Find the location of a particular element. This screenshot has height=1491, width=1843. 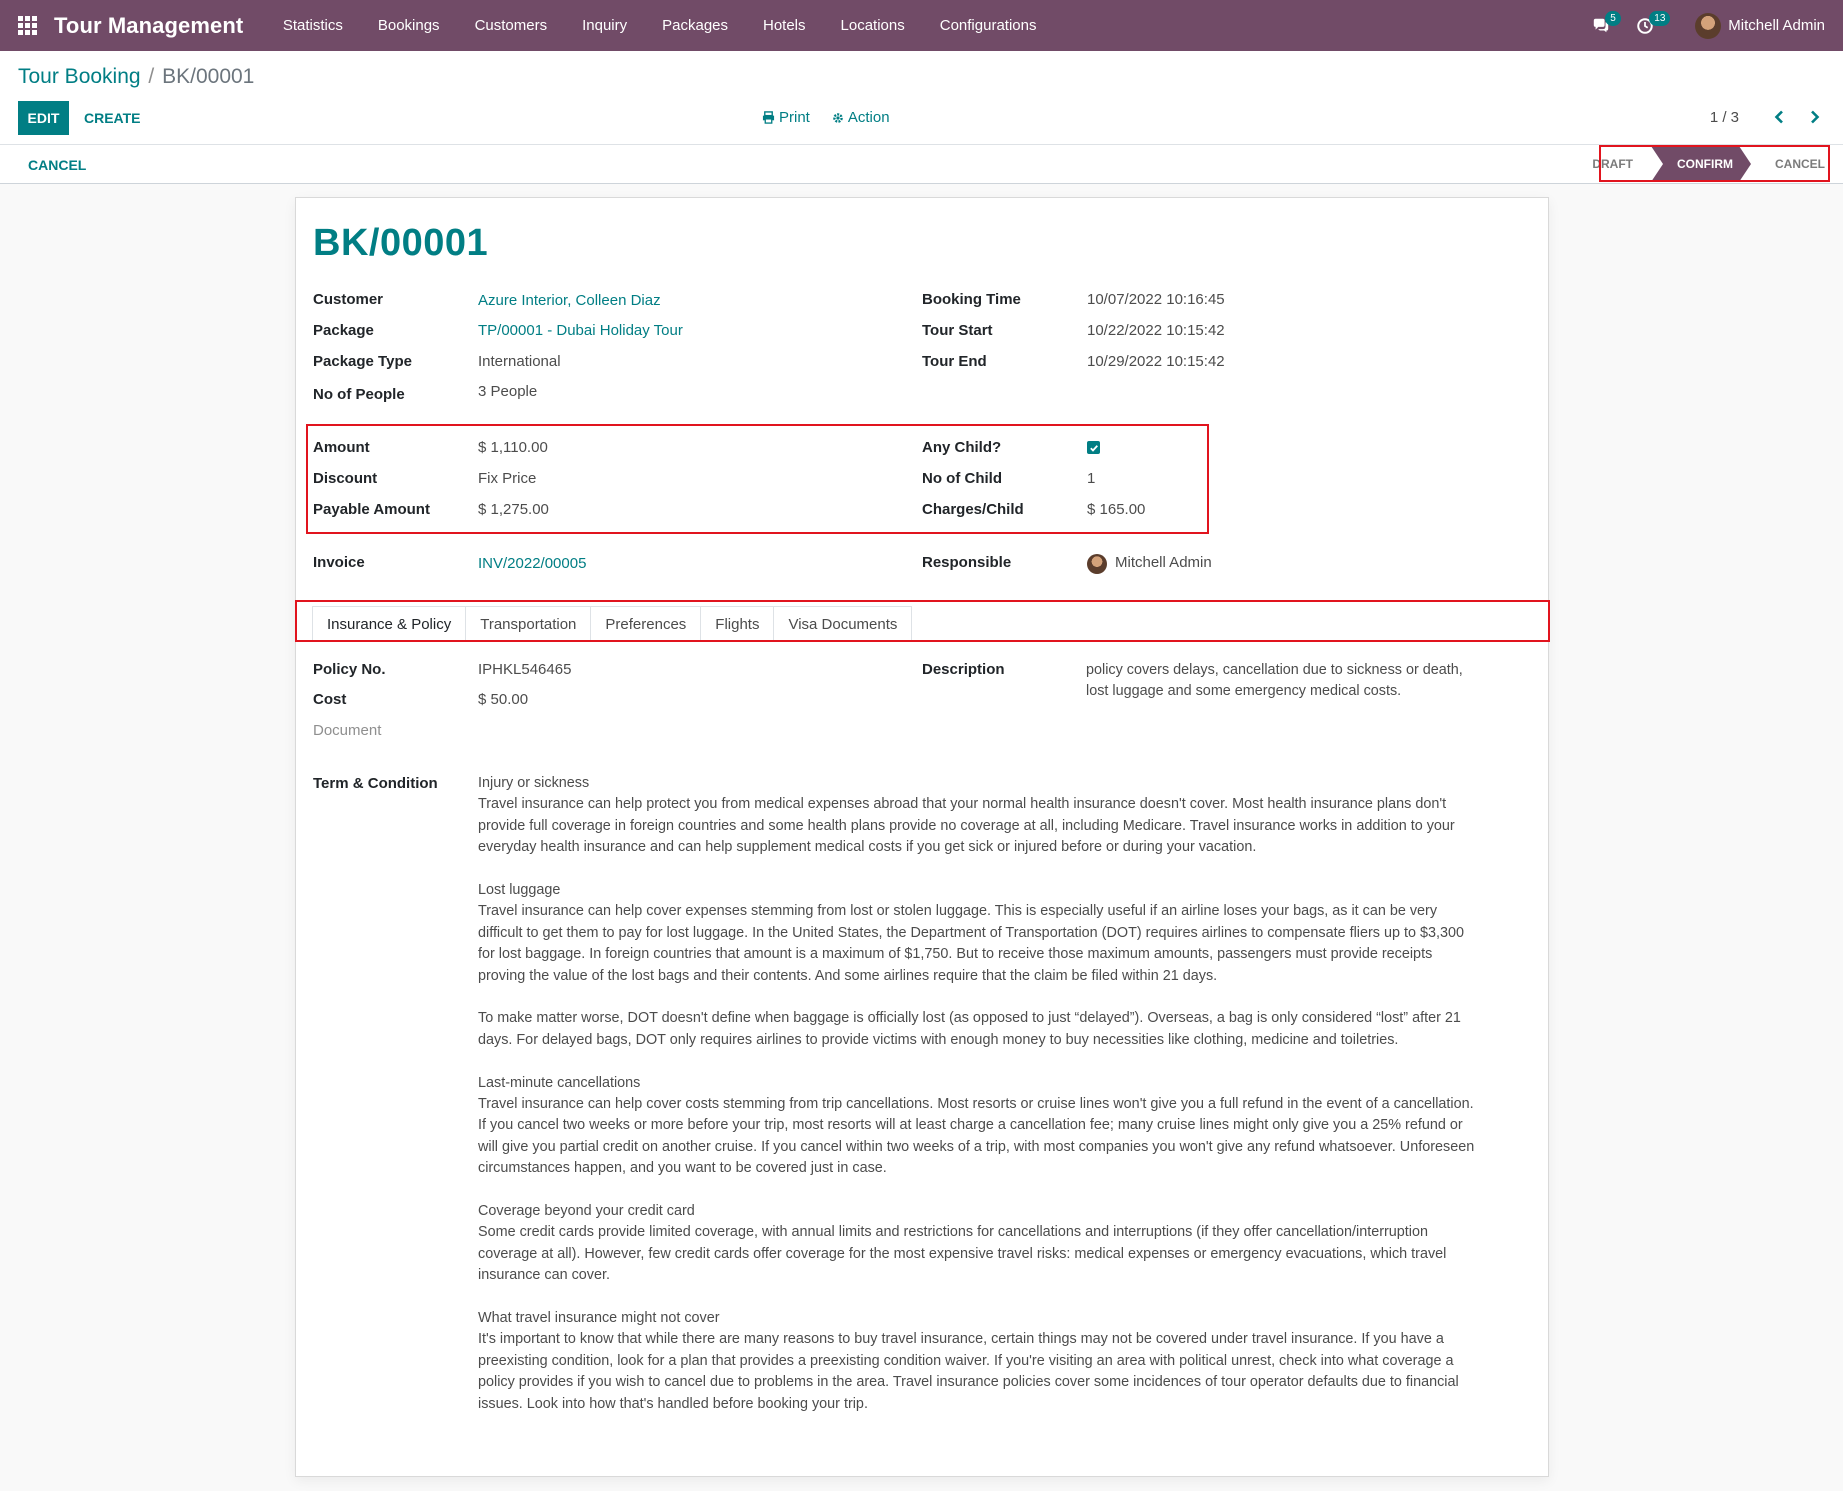

pager-previous-button is located at coordinates (1779, 117).